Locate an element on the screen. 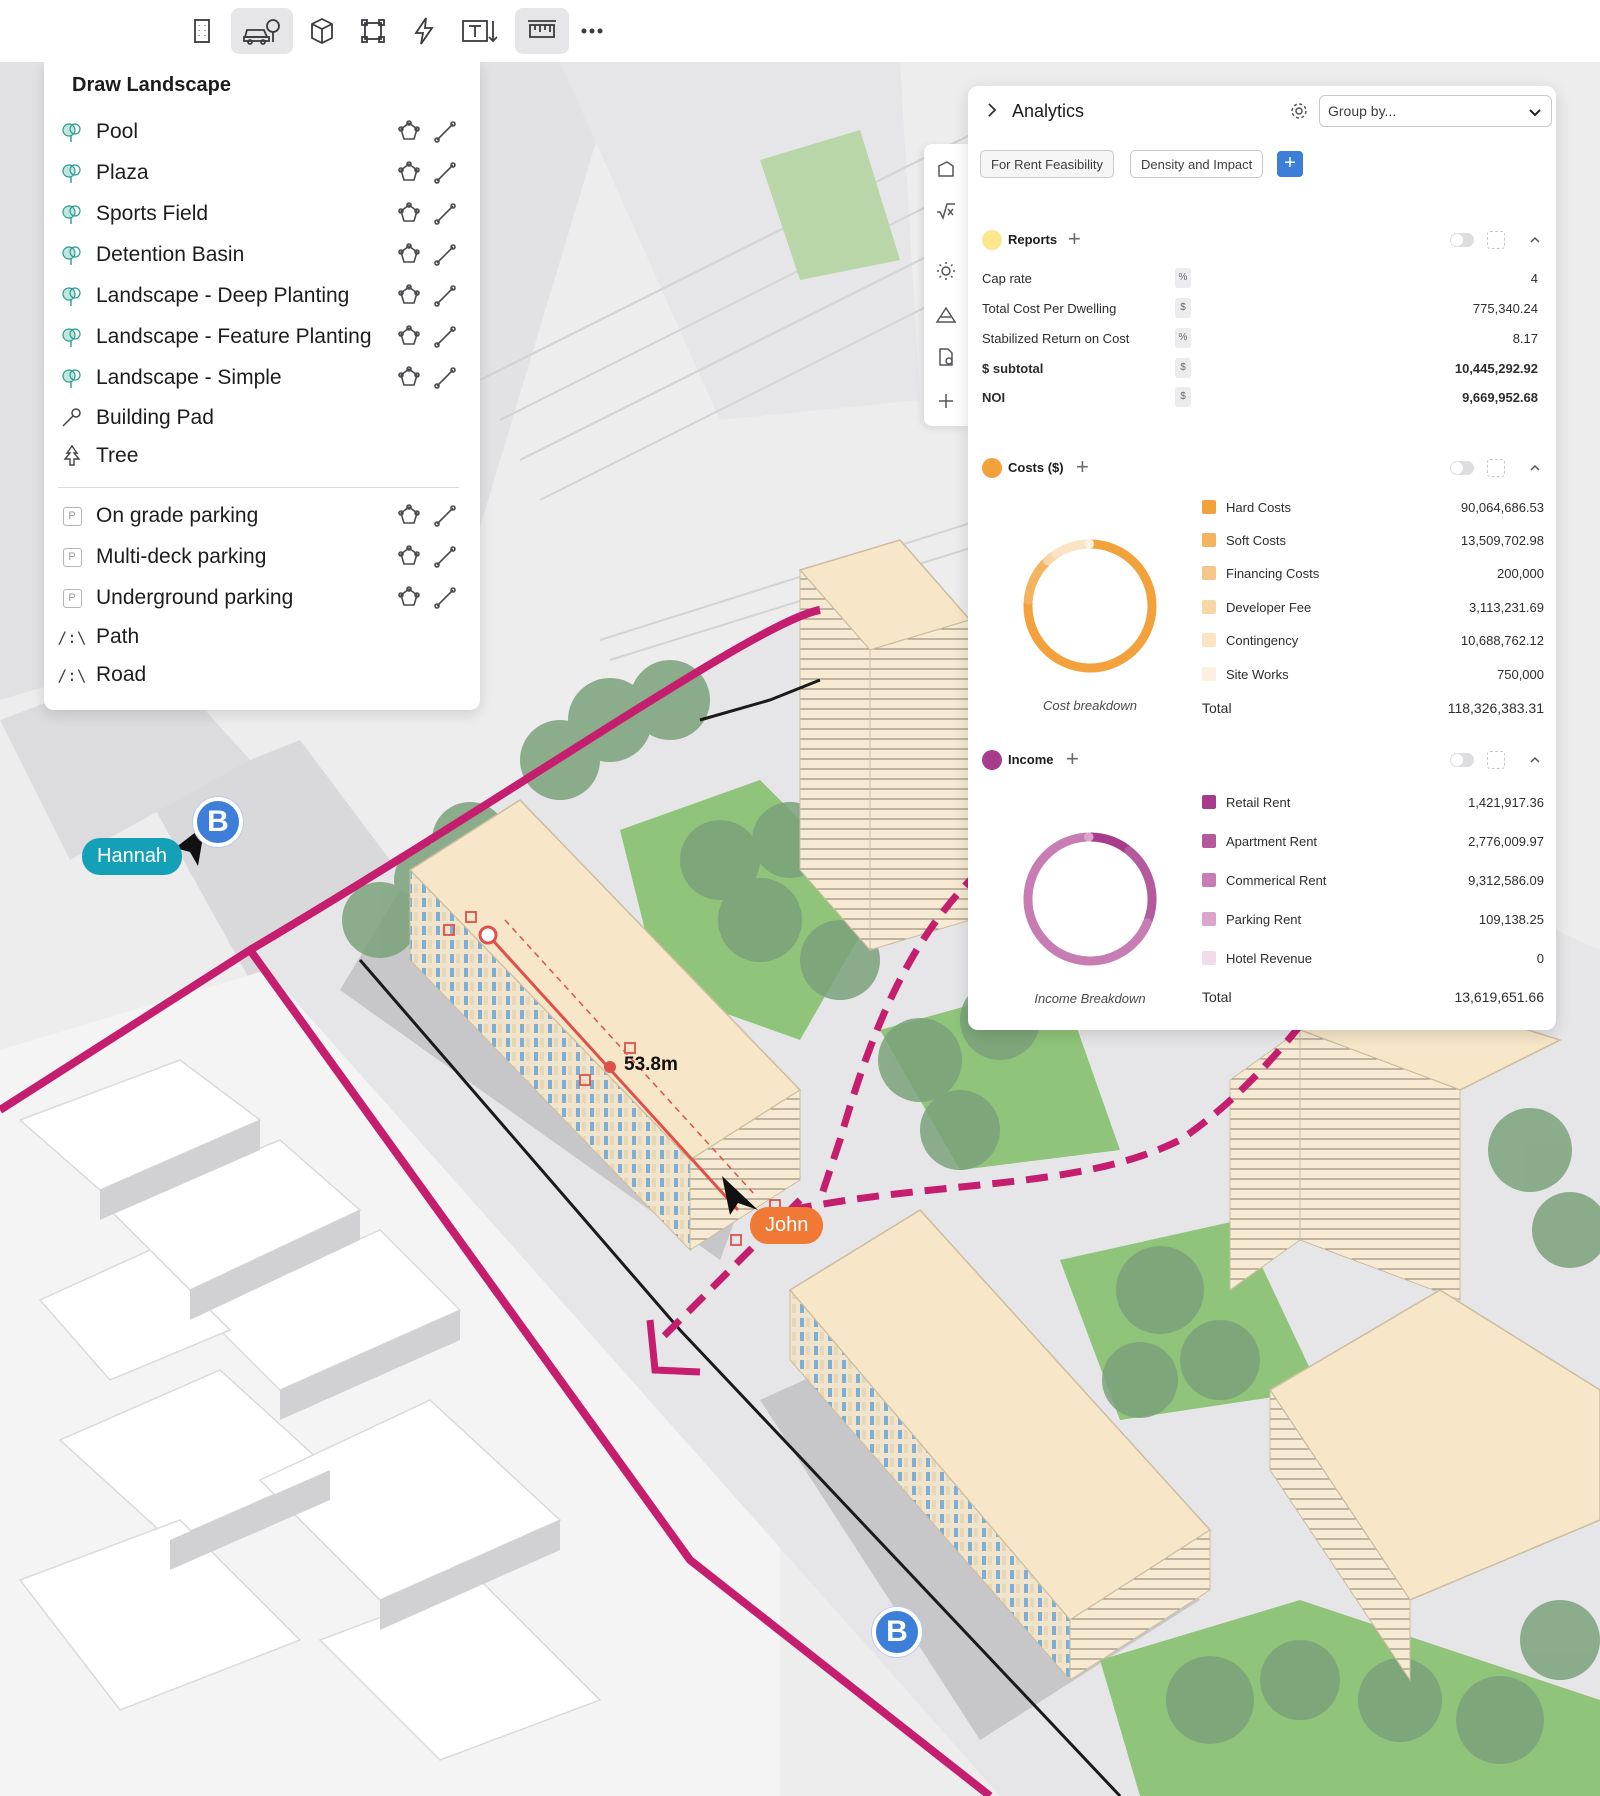  report-row: Stabilized Return on Cost% 8.17 is located at coordinates (1262, 339).